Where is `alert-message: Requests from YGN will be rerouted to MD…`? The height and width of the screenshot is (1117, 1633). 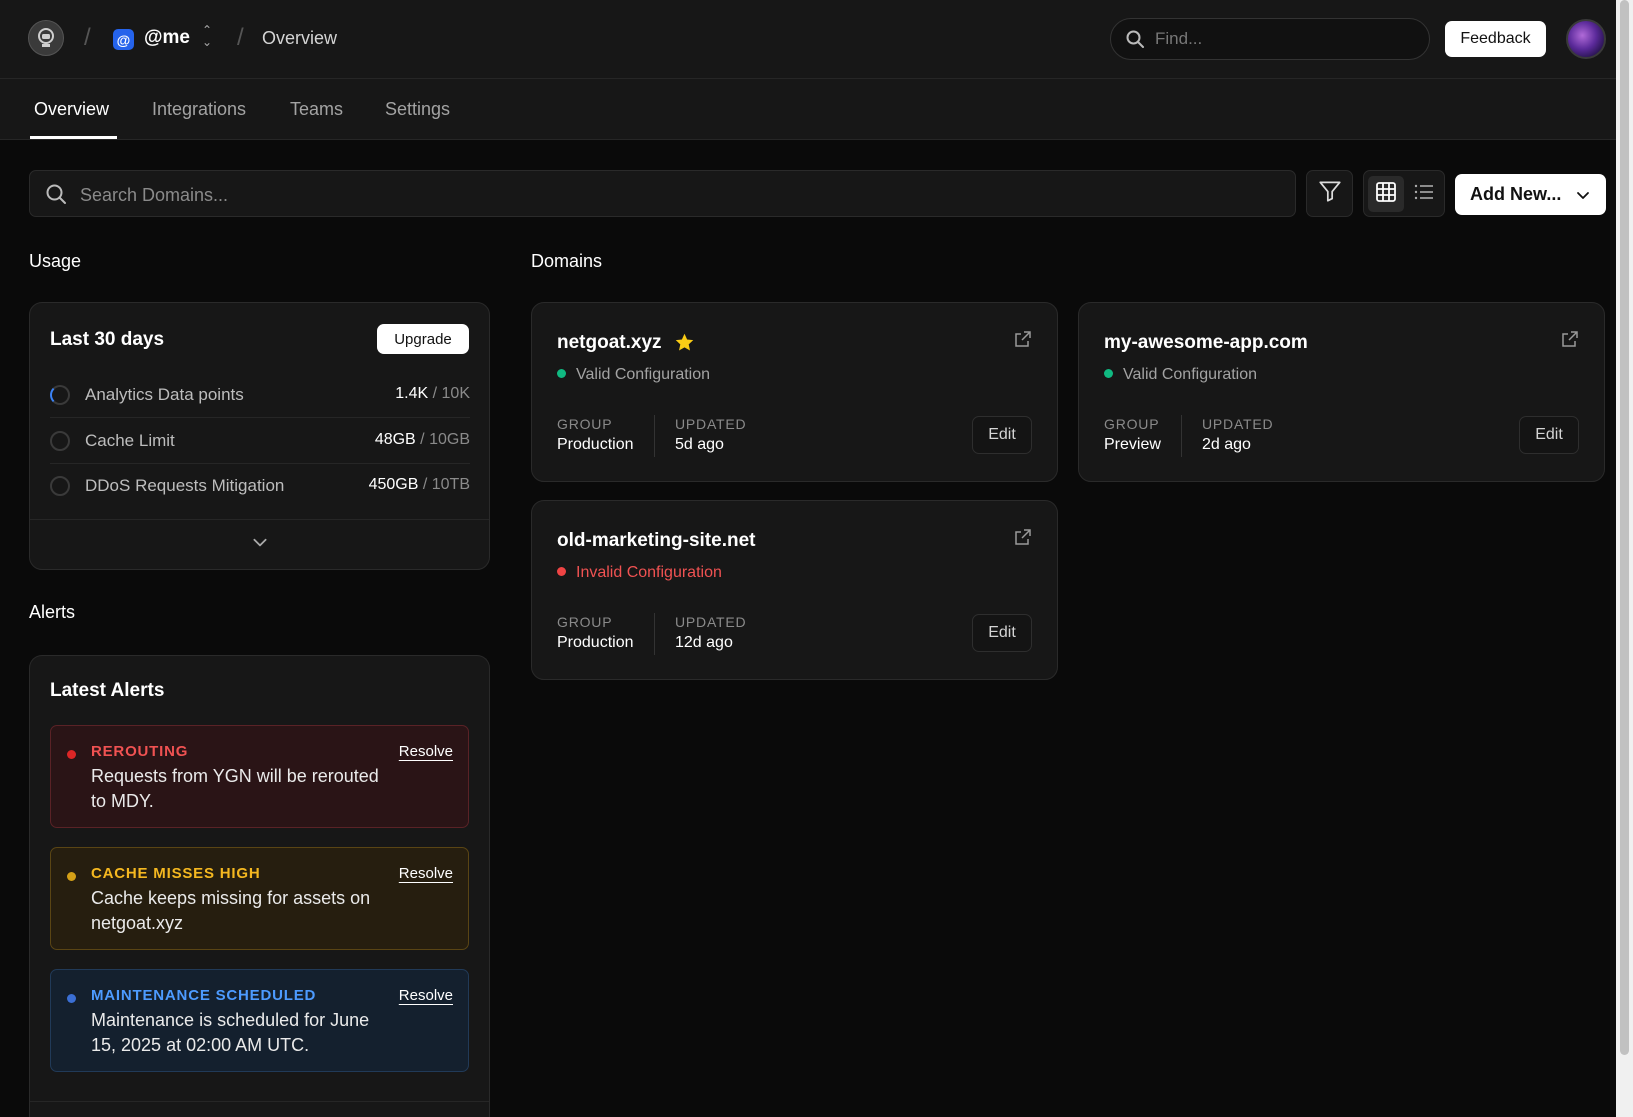 alert-message: Requests from YGN will be rerouted to MD… is located at coordinates (235, 788).